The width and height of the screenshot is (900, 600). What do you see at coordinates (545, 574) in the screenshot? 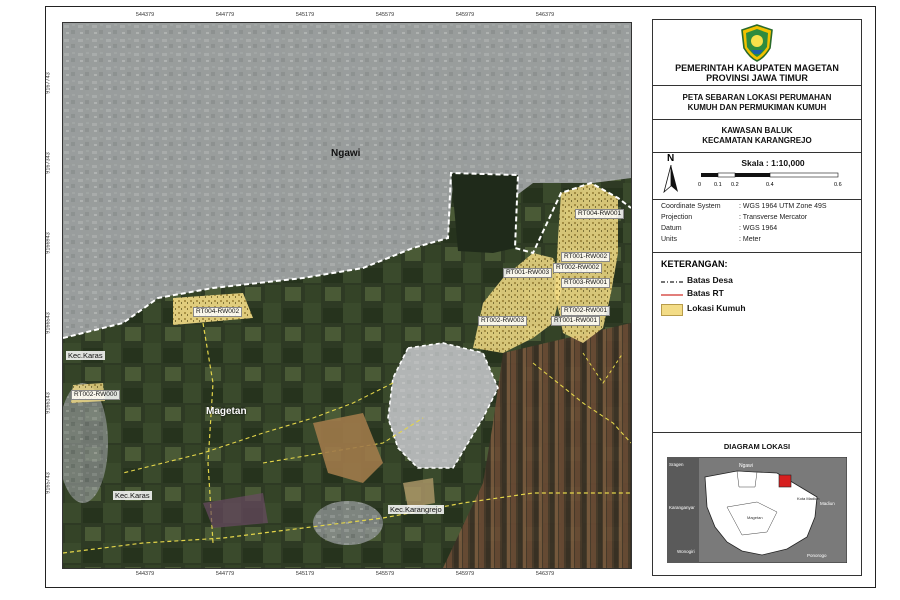
I see `bottom-tick-6: 546379` at bounding box center [545, 574].